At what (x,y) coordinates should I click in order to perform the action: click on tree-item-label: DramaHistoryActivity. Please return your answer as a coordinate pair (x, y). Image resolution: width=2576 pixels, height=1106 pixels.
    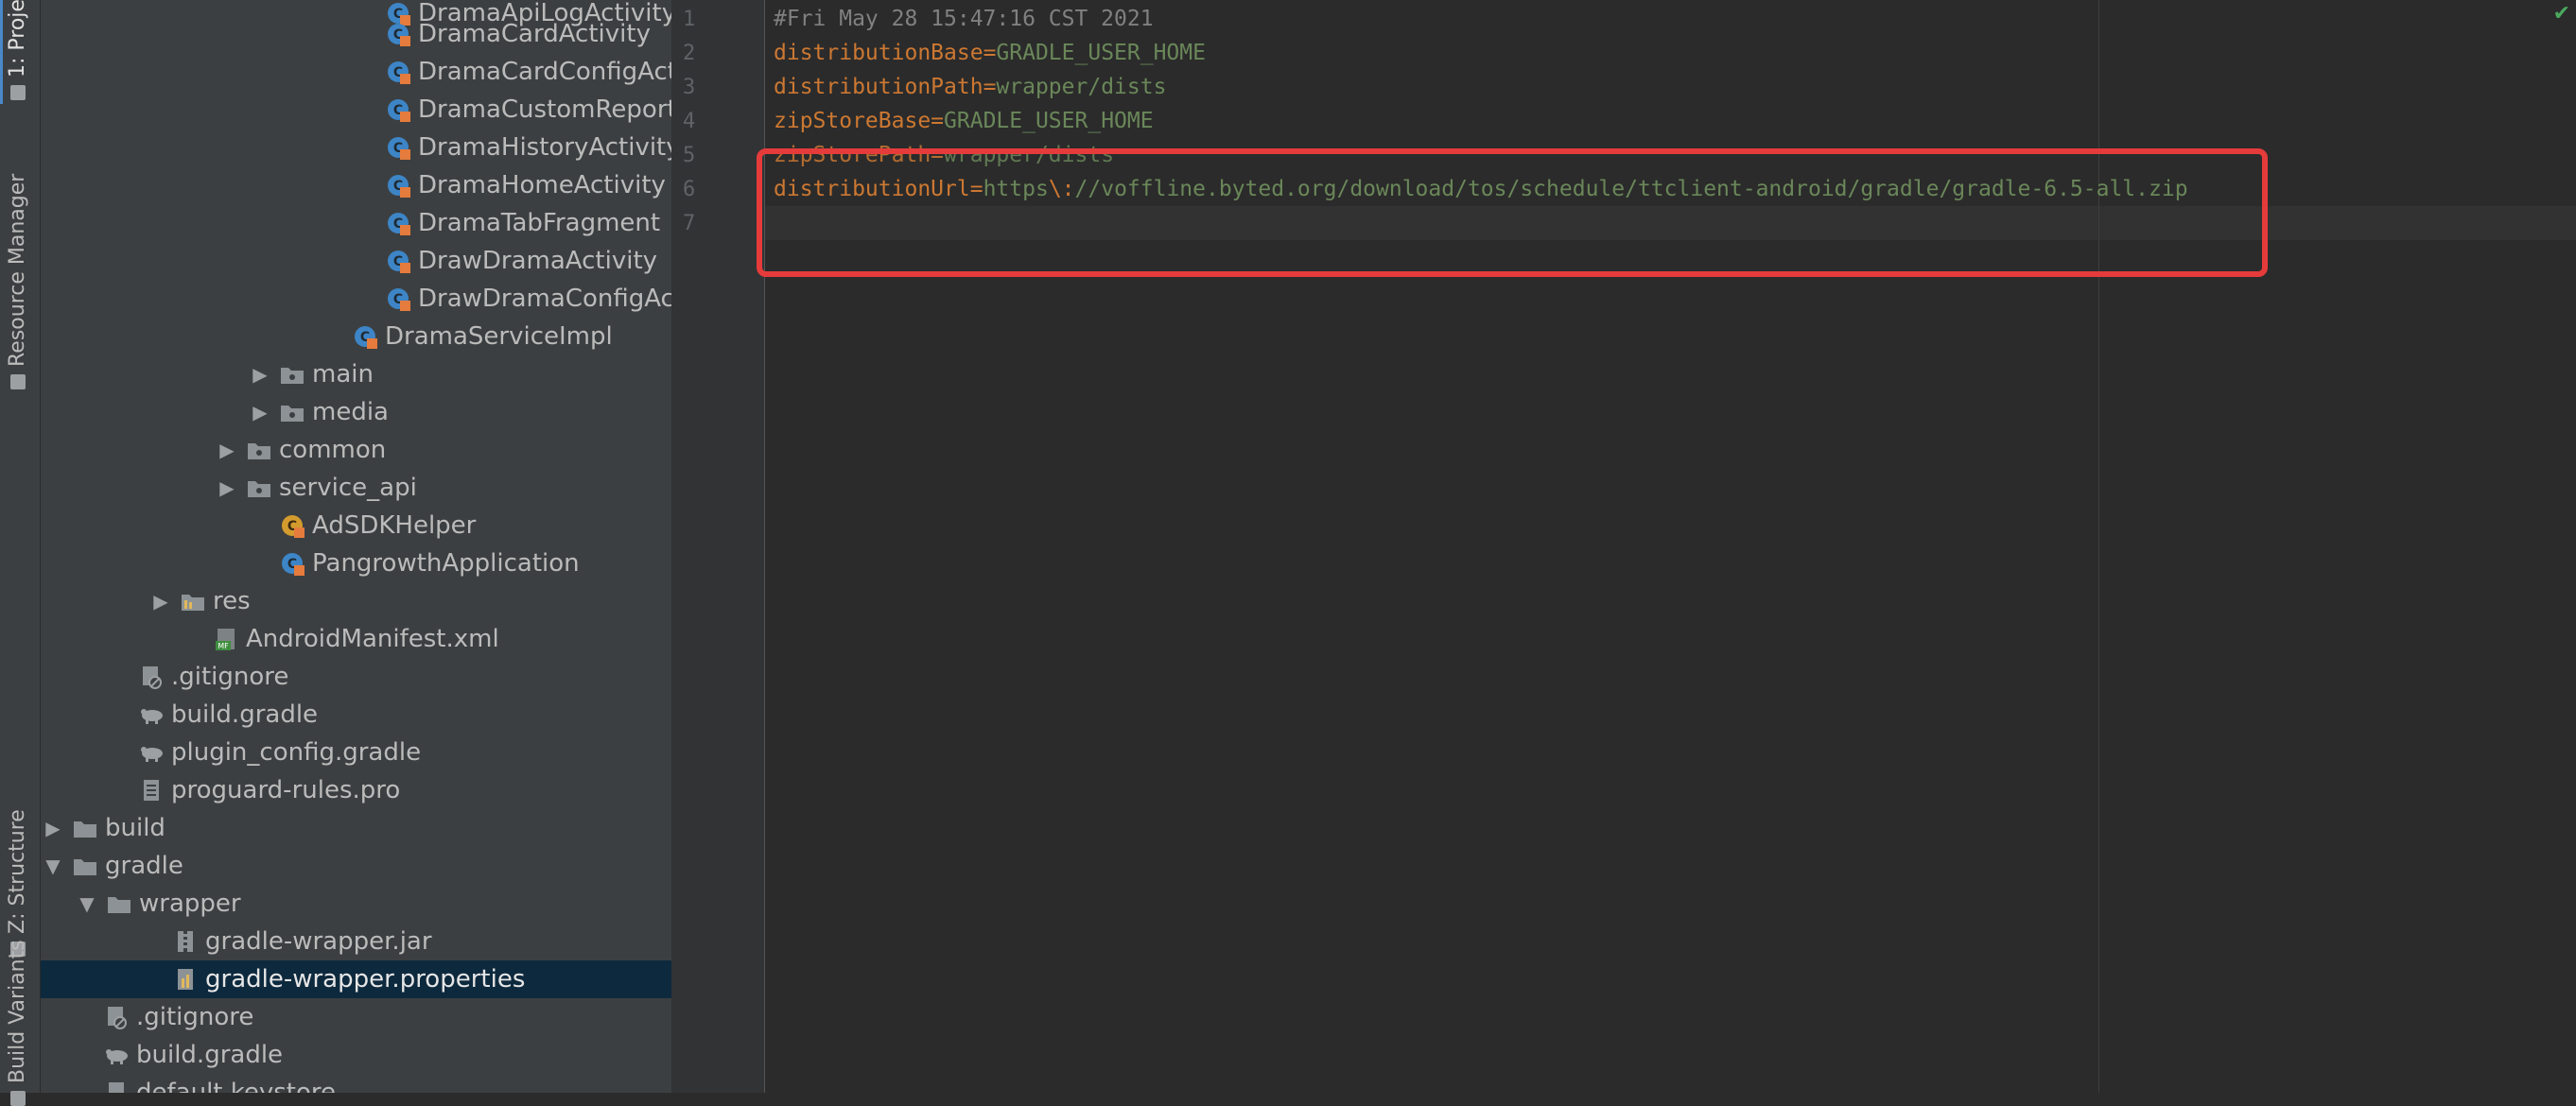
    Looking at the image, I should click on (544, 147).